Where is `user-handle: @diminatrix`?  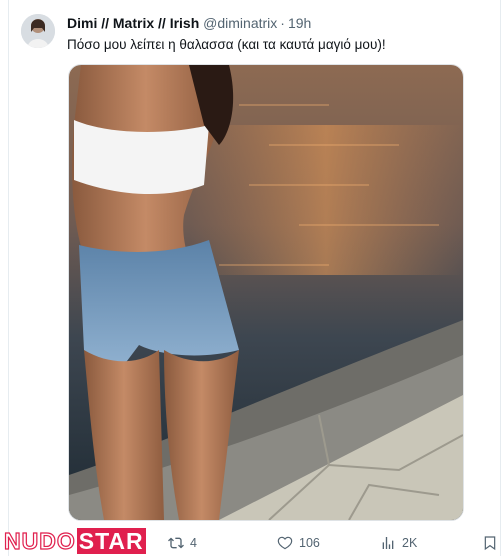
user-handle: @diminatrix is located at coordinates (240, 23).